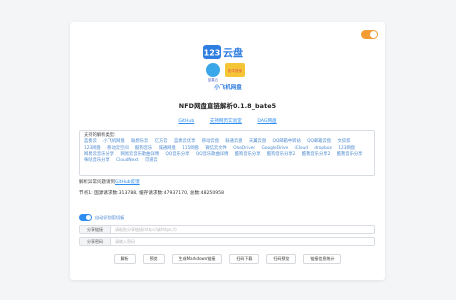 The image size is (456, 300). What do you see at coordinates (244, 148) in the screenshot?
I see `supported-type-item: OneDriver` at bounding box center [244, 148].